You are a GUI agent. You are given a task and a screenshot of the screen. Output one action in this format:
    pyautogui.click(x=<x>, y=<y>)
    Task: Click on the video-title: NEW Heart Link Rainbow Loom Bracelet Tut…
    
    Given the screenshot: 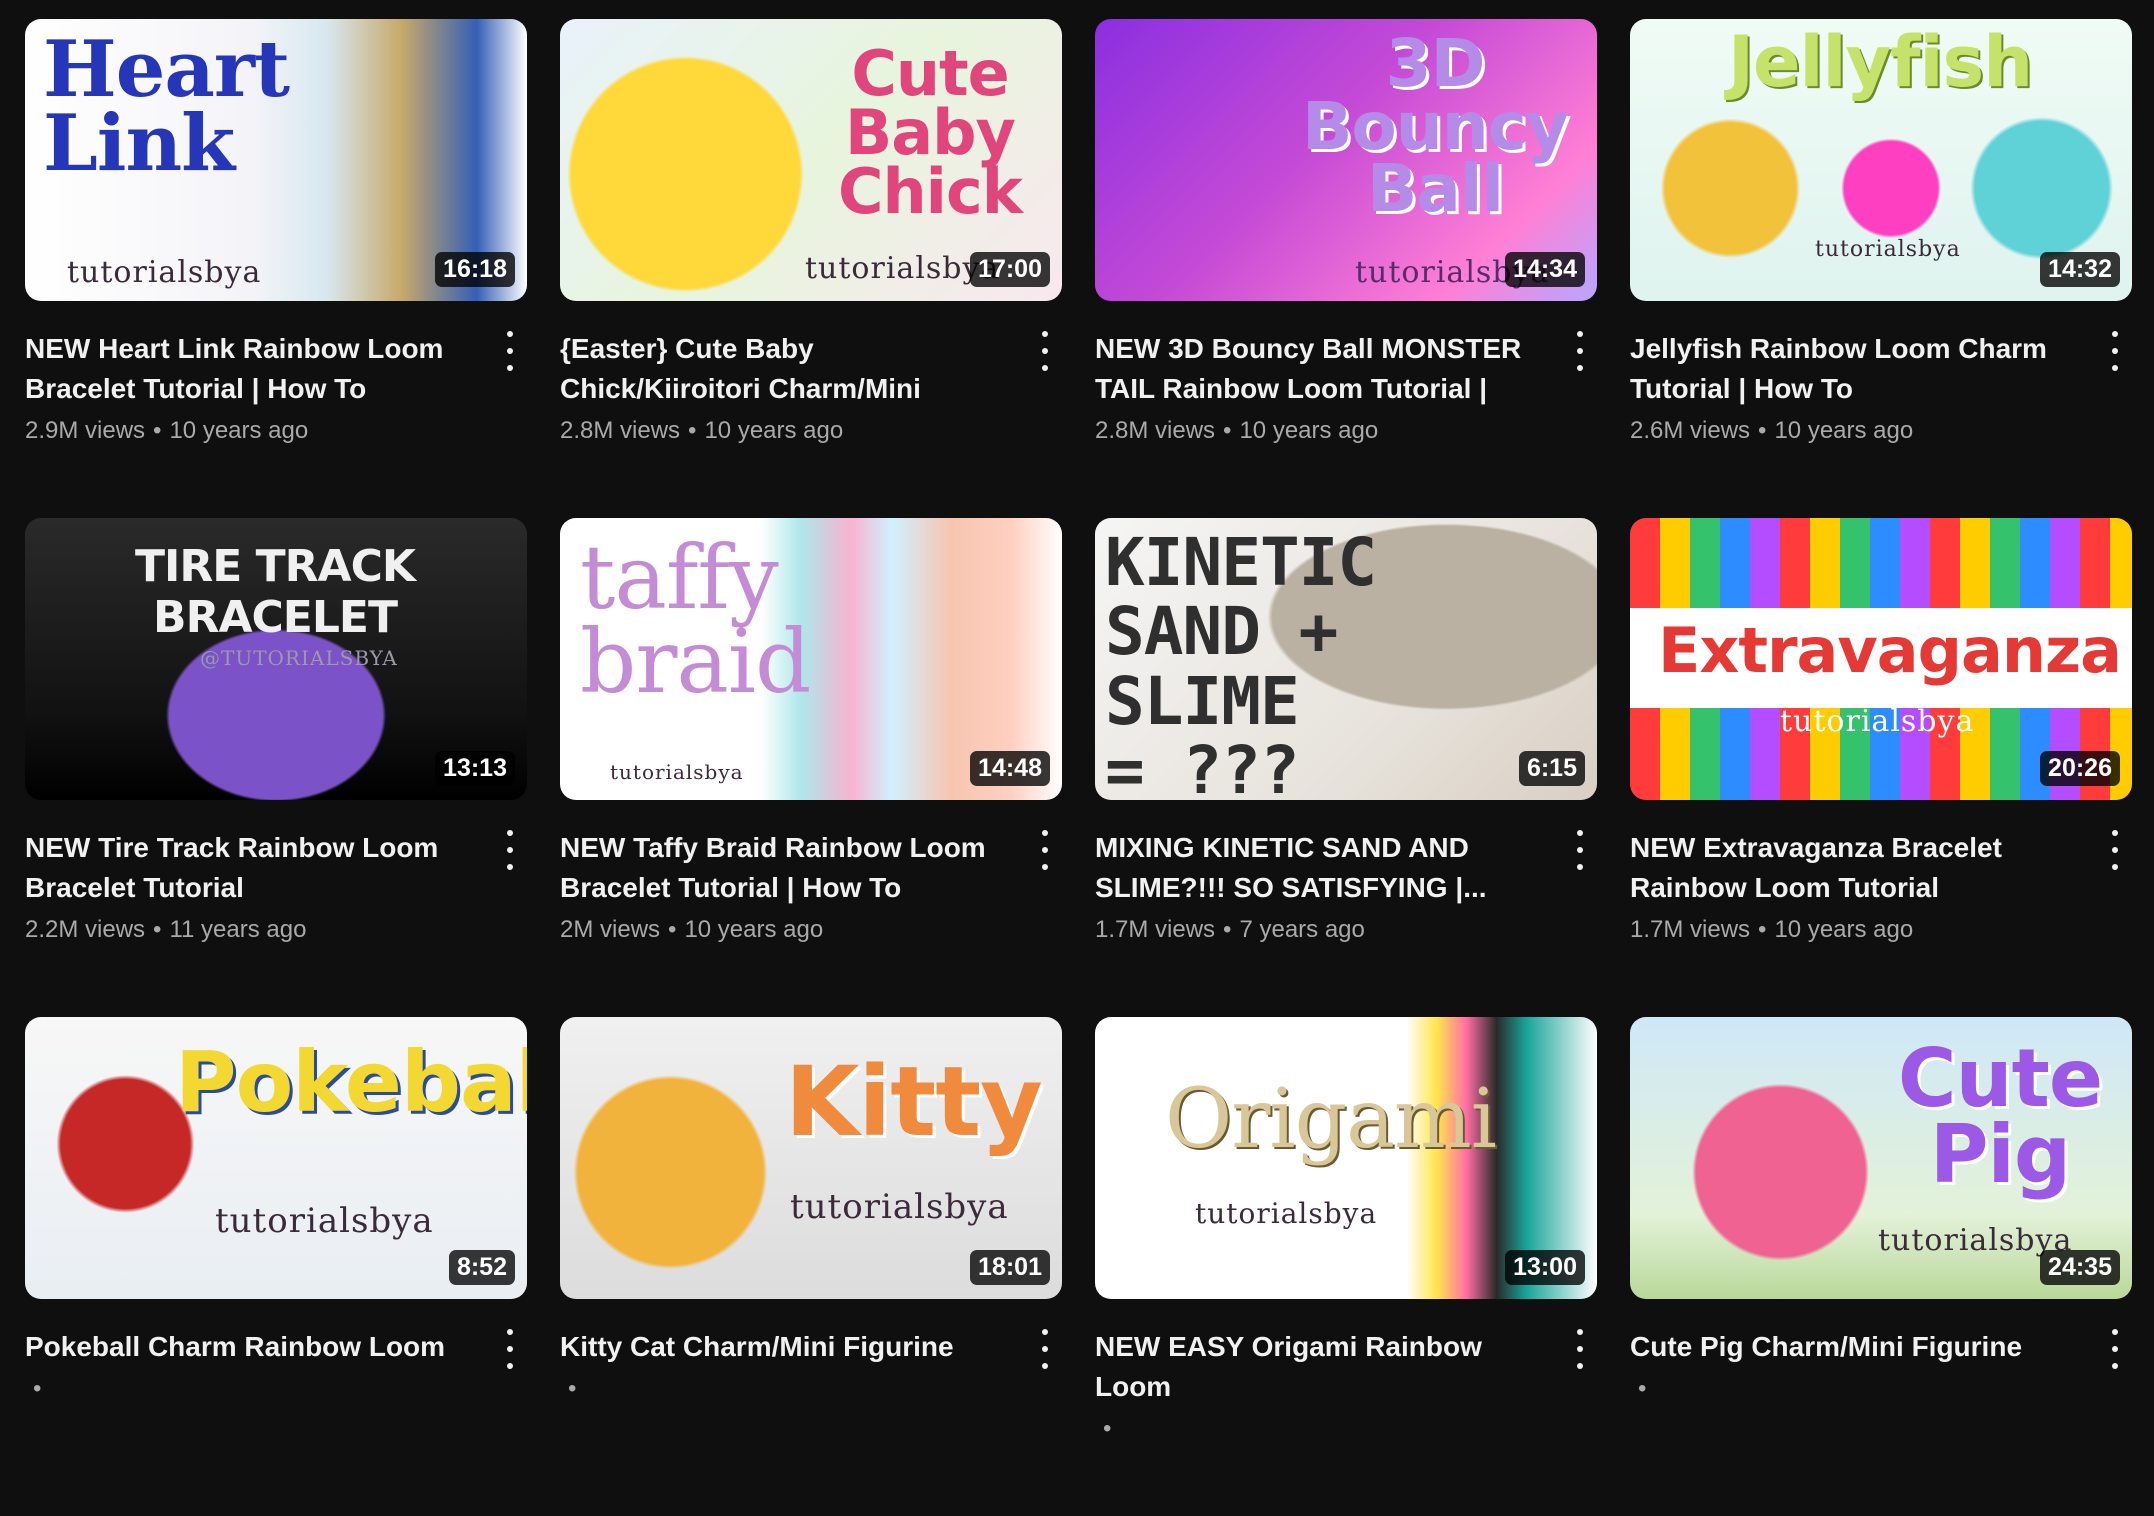 What is the action you would take?
    pyautogui.click(x=246, y=369)
    